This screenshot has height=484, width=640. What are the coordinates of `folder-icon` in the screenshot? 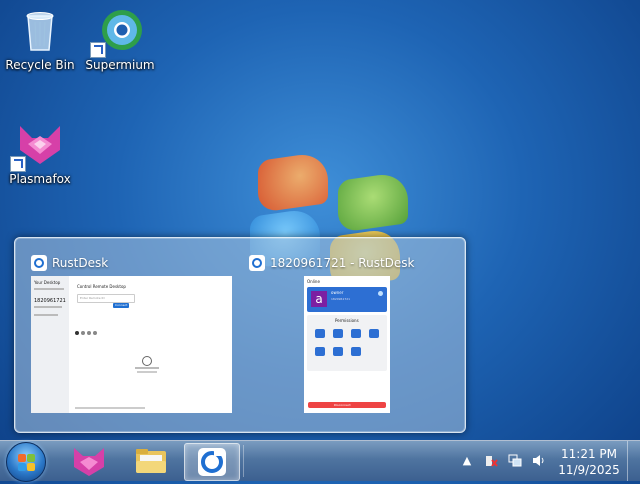 It's located at (151, 461).